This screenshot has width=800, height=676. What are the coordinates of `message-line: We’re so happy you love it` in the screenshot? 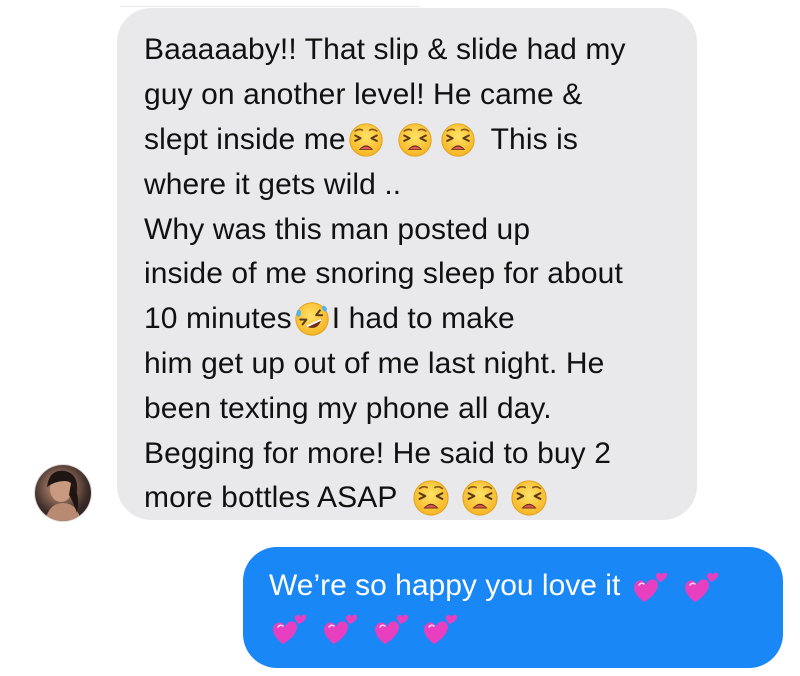 It's located at (516, 586).